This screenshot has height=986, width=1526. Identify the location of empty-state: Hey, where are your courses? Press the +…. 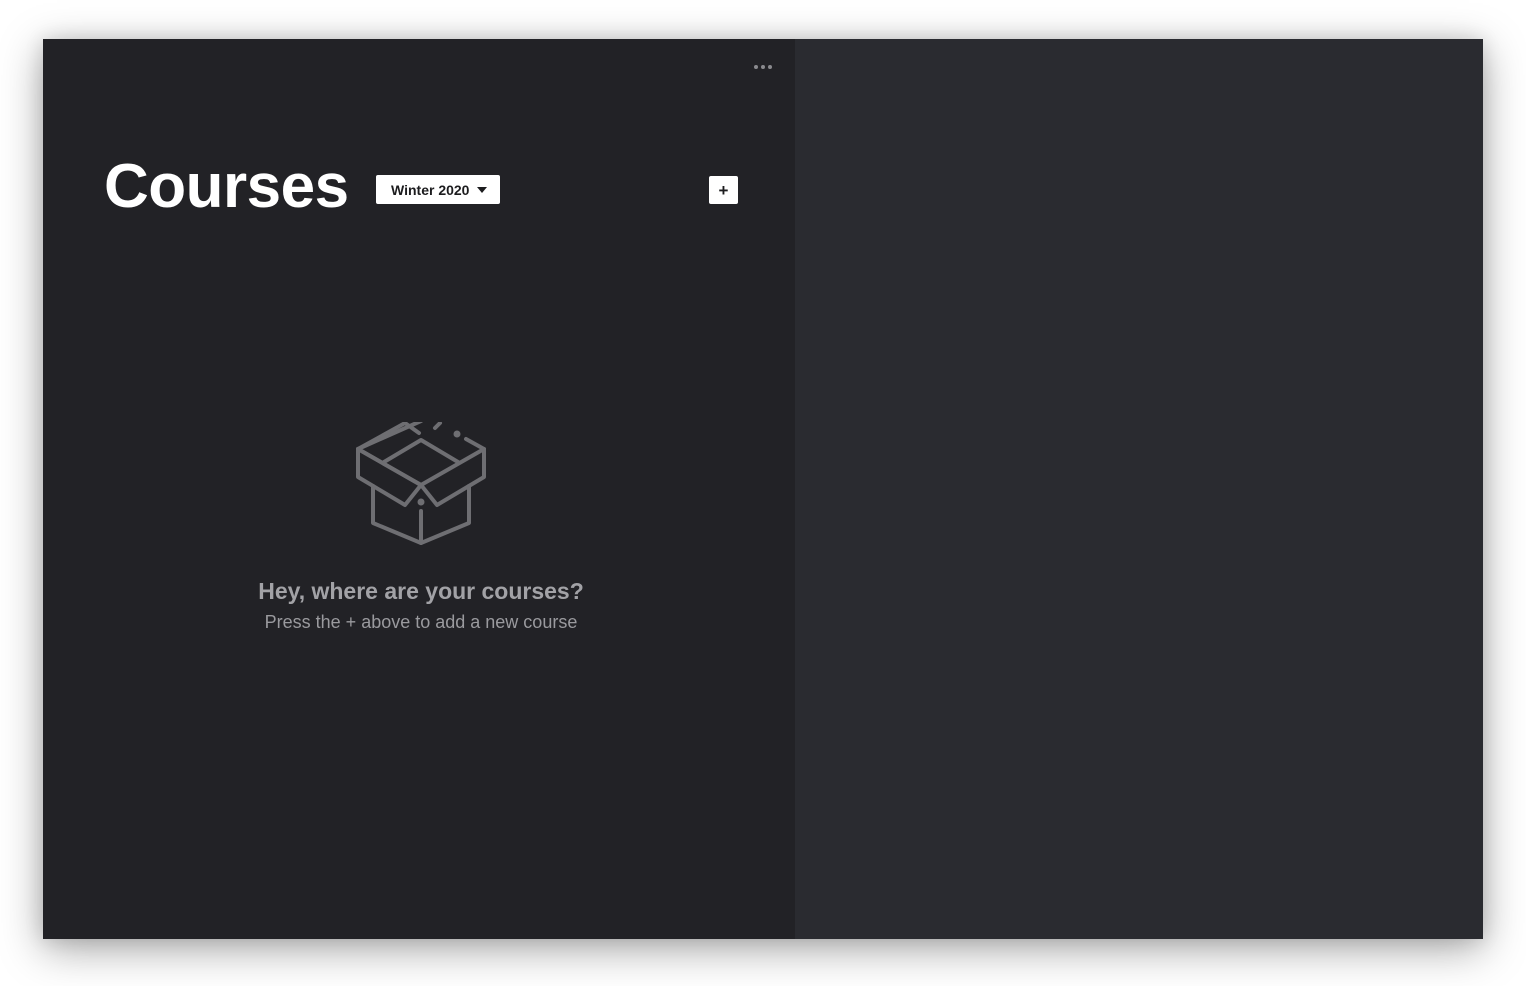
(421, 527).